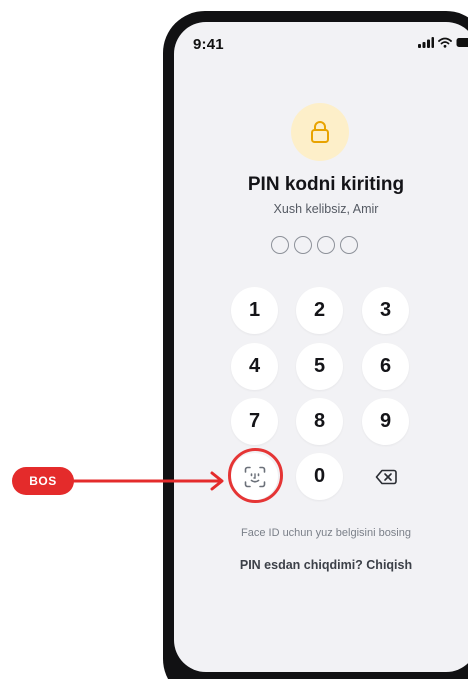 This screenshot has height=679, width=468. What do you see at coordinates (208, 44) in the screenshot?
I see `status-time: 9:41` at bounding box center [208, 44].